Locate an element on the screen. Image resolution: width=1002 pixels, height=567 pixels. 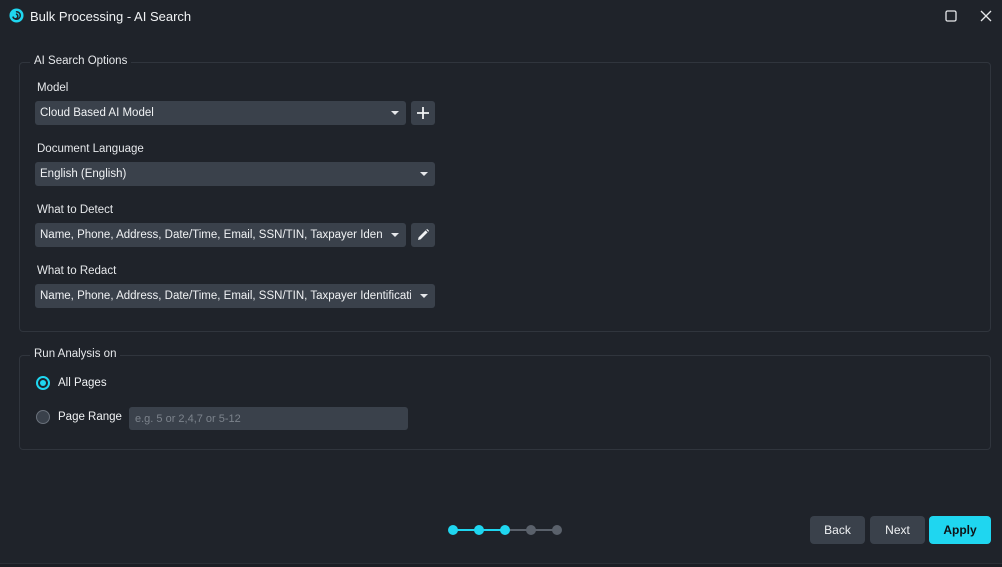
title-bar: Bulk Processing - AI Search is located at coordinates (501, 16).